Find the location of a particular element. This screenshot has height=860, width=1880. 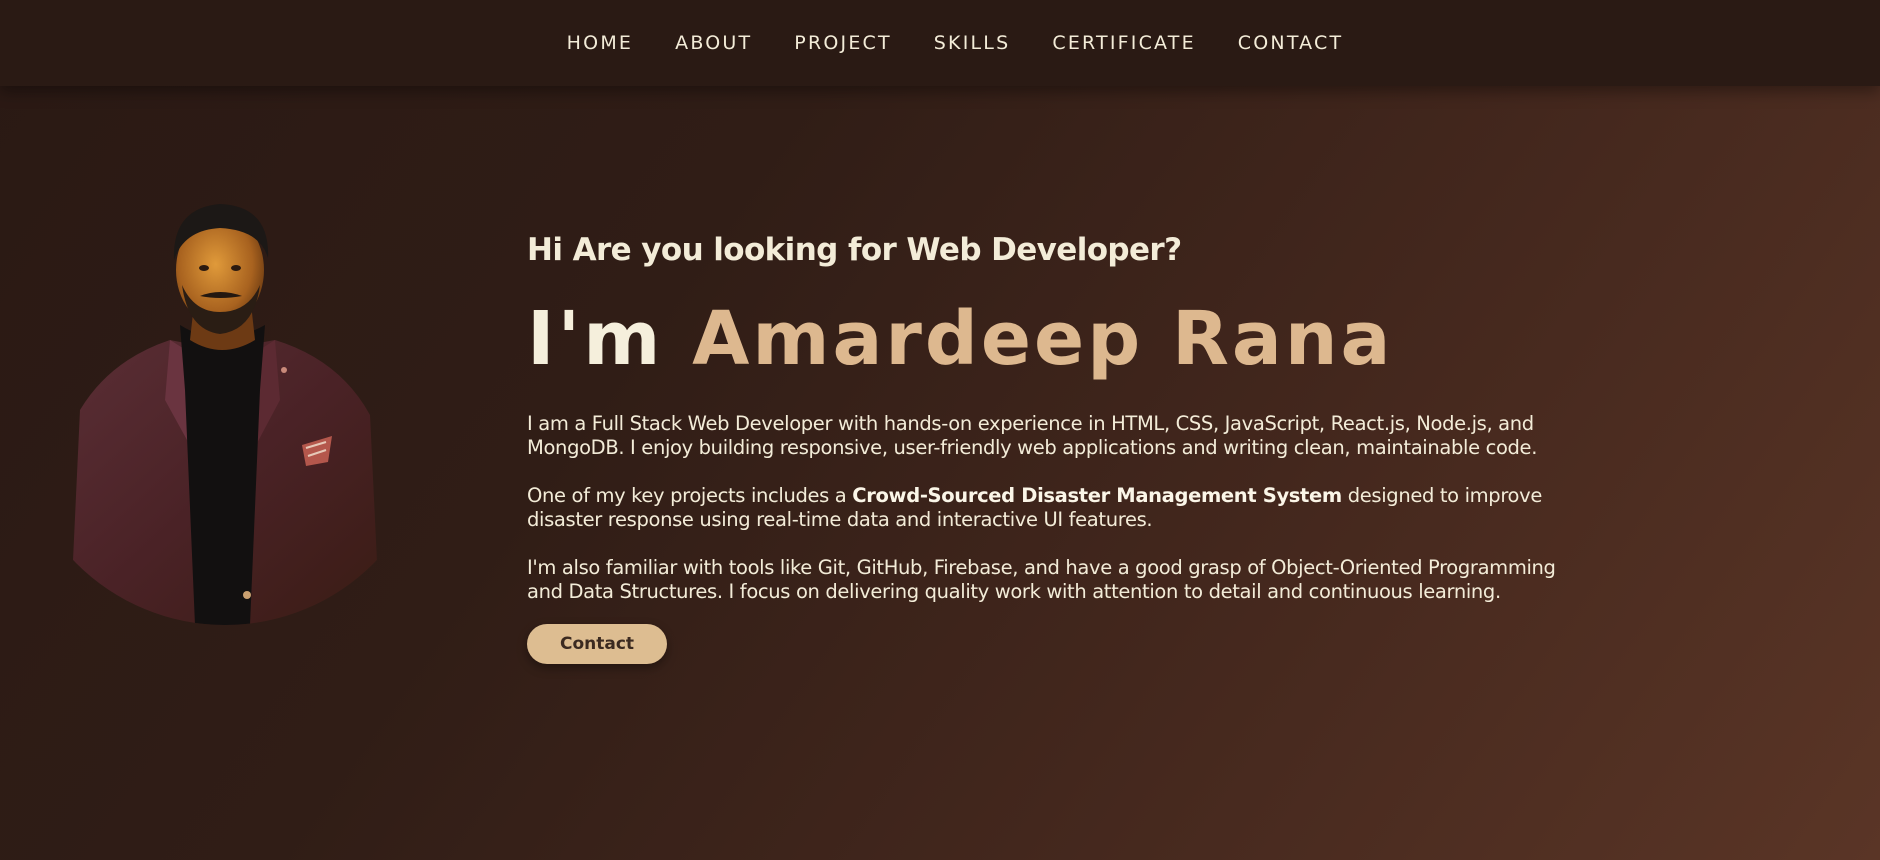

project-text-before: One of my key projects includes a is located at coordinates (690, 495).